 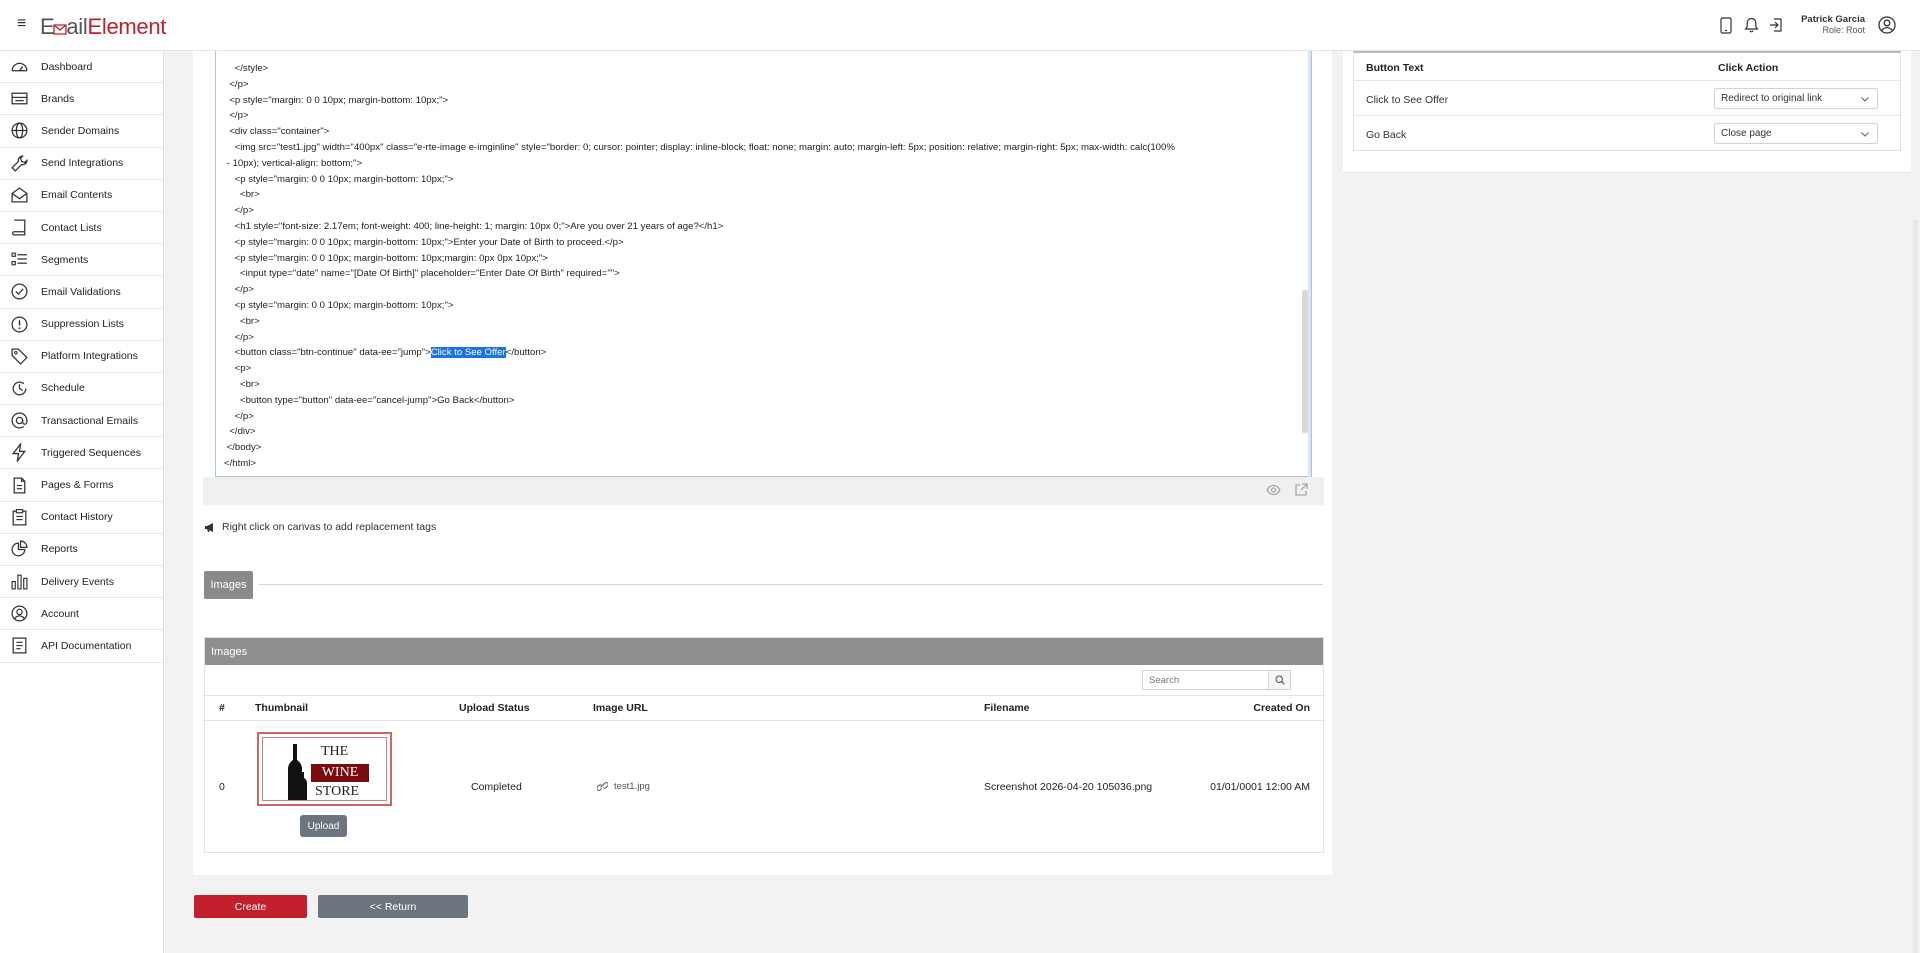 I want to click on code-line: </style>, so click(x=246, y=68).